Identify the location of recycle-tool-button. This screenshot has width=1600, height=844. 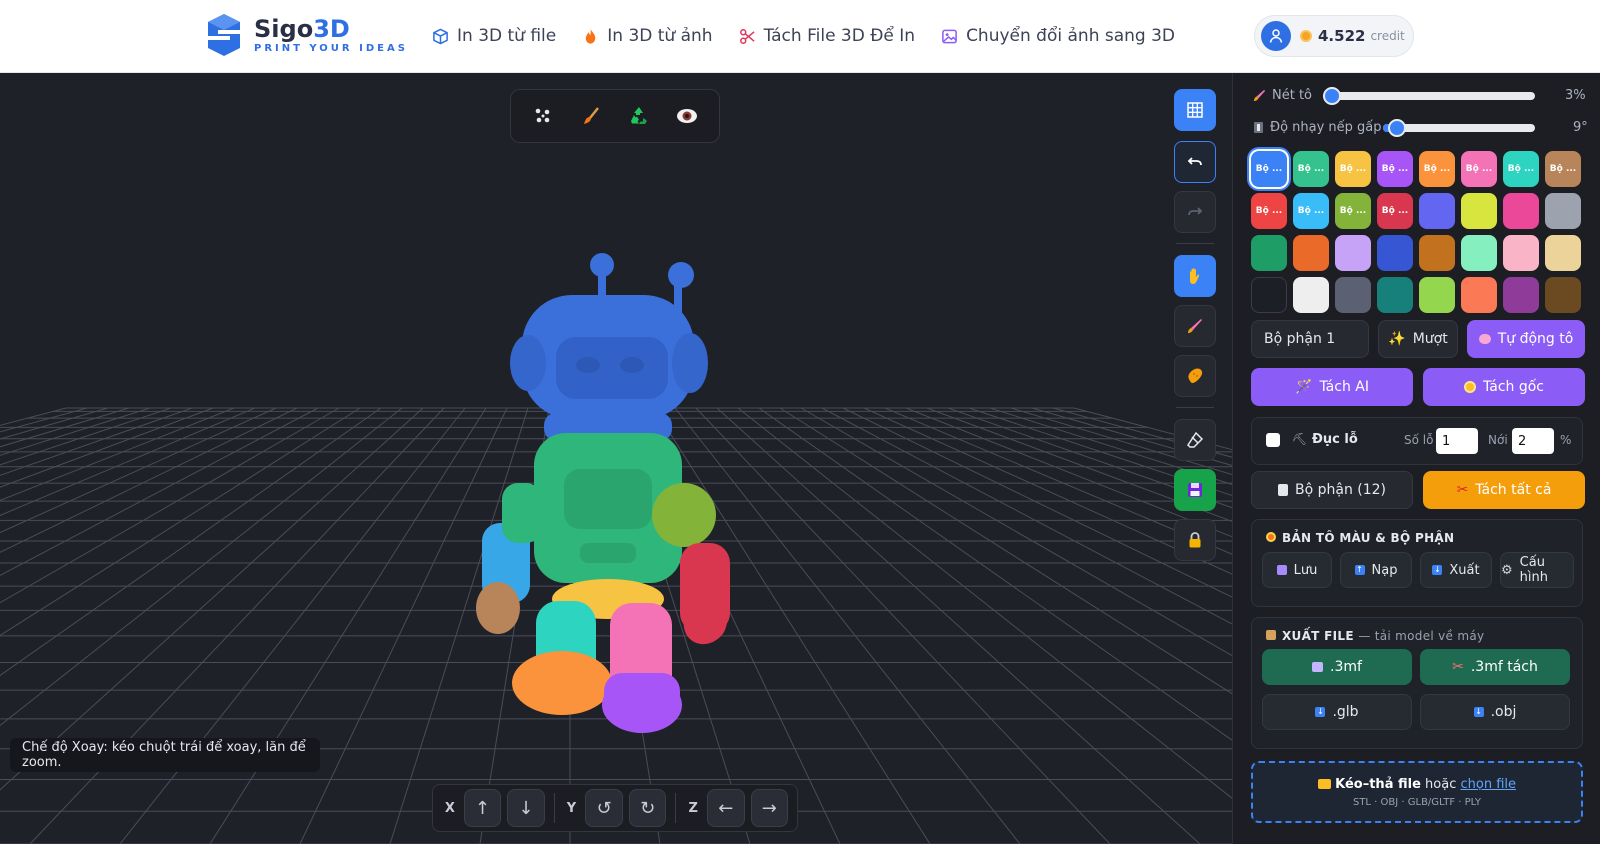
(639, 116).